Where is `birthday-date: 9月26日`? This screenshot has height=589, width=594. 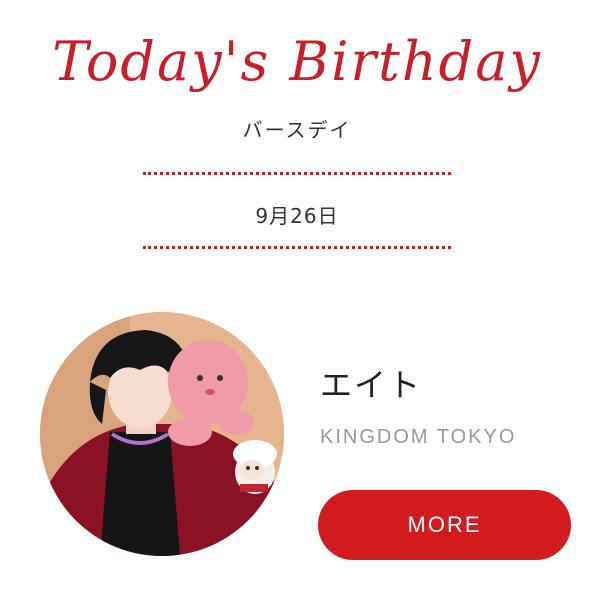
birthday-date: 9月26日 is located at coordinates (297, 216).